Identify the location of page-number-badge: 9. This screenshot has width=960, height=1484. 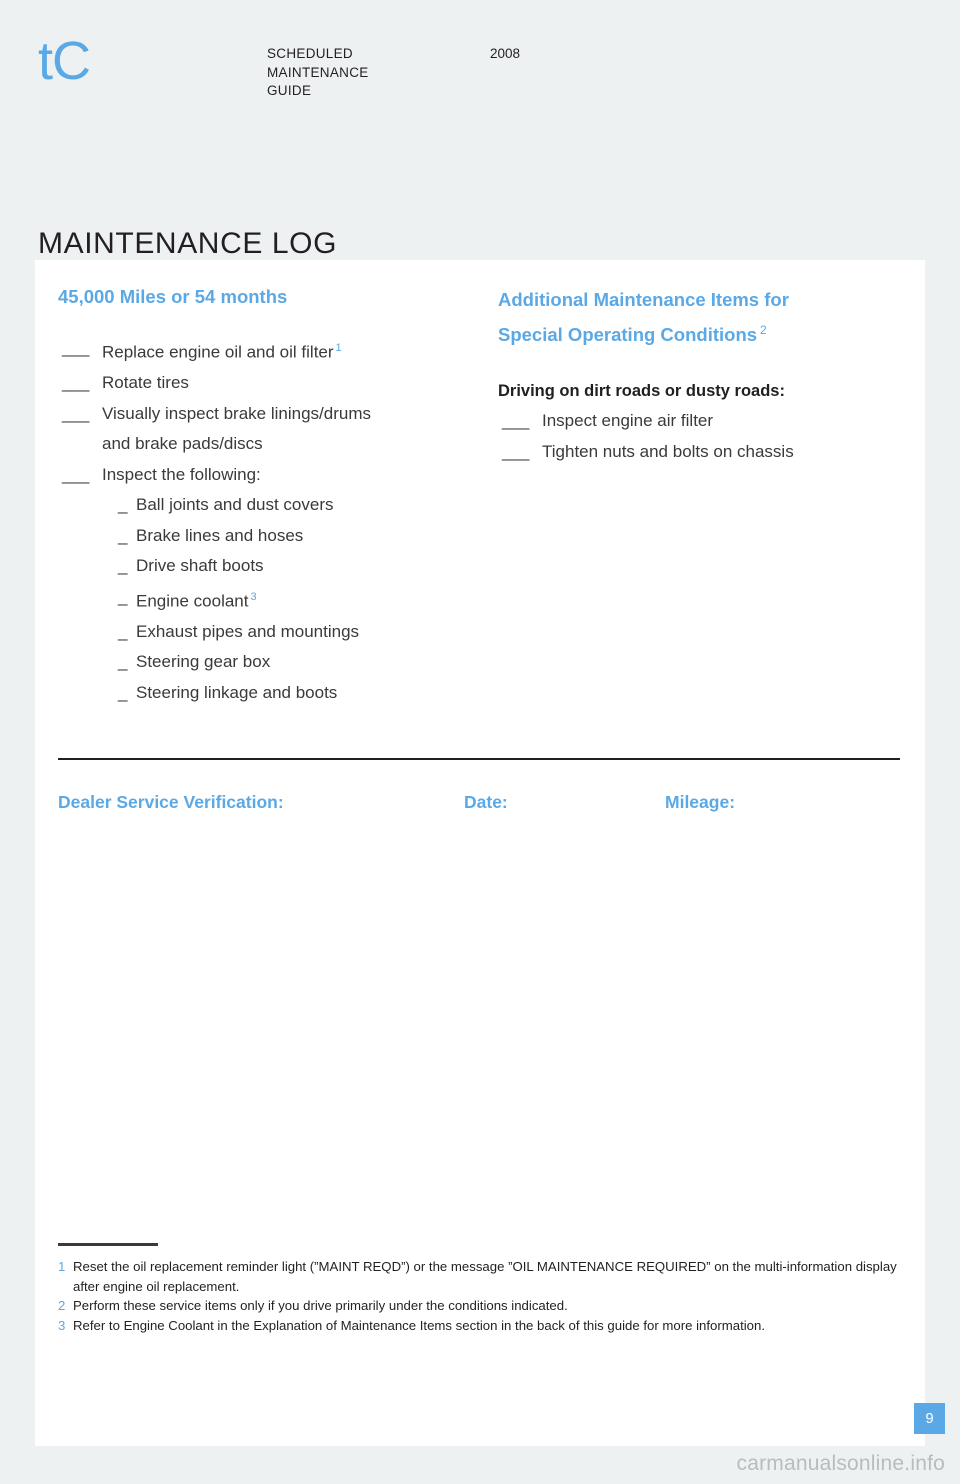
(929, 1418).